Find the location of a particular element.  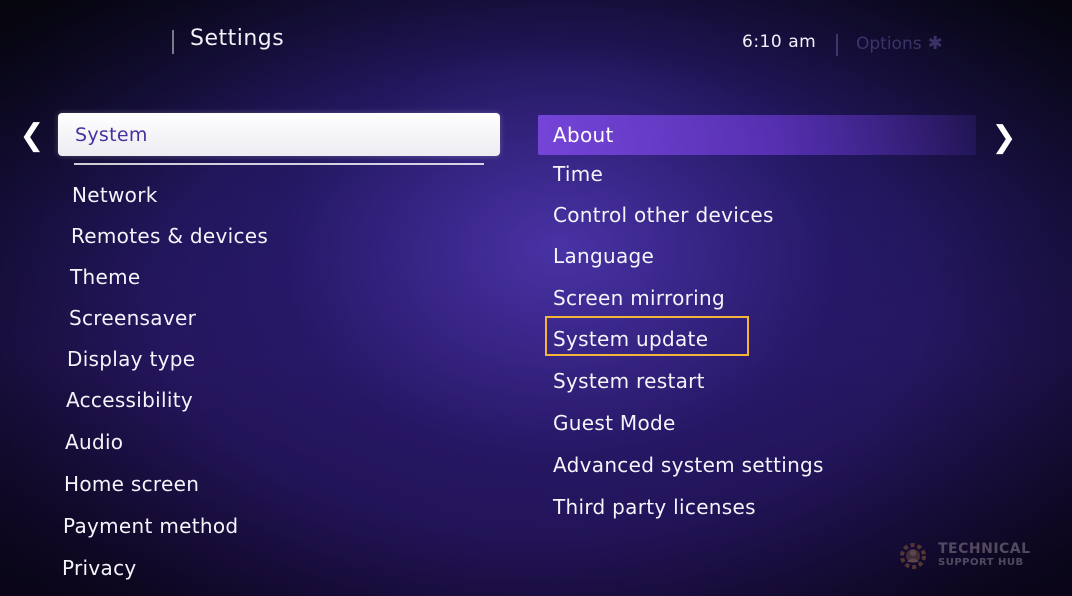

watermark-line-1: TECHNICAL is located at coordinates (984, 549).